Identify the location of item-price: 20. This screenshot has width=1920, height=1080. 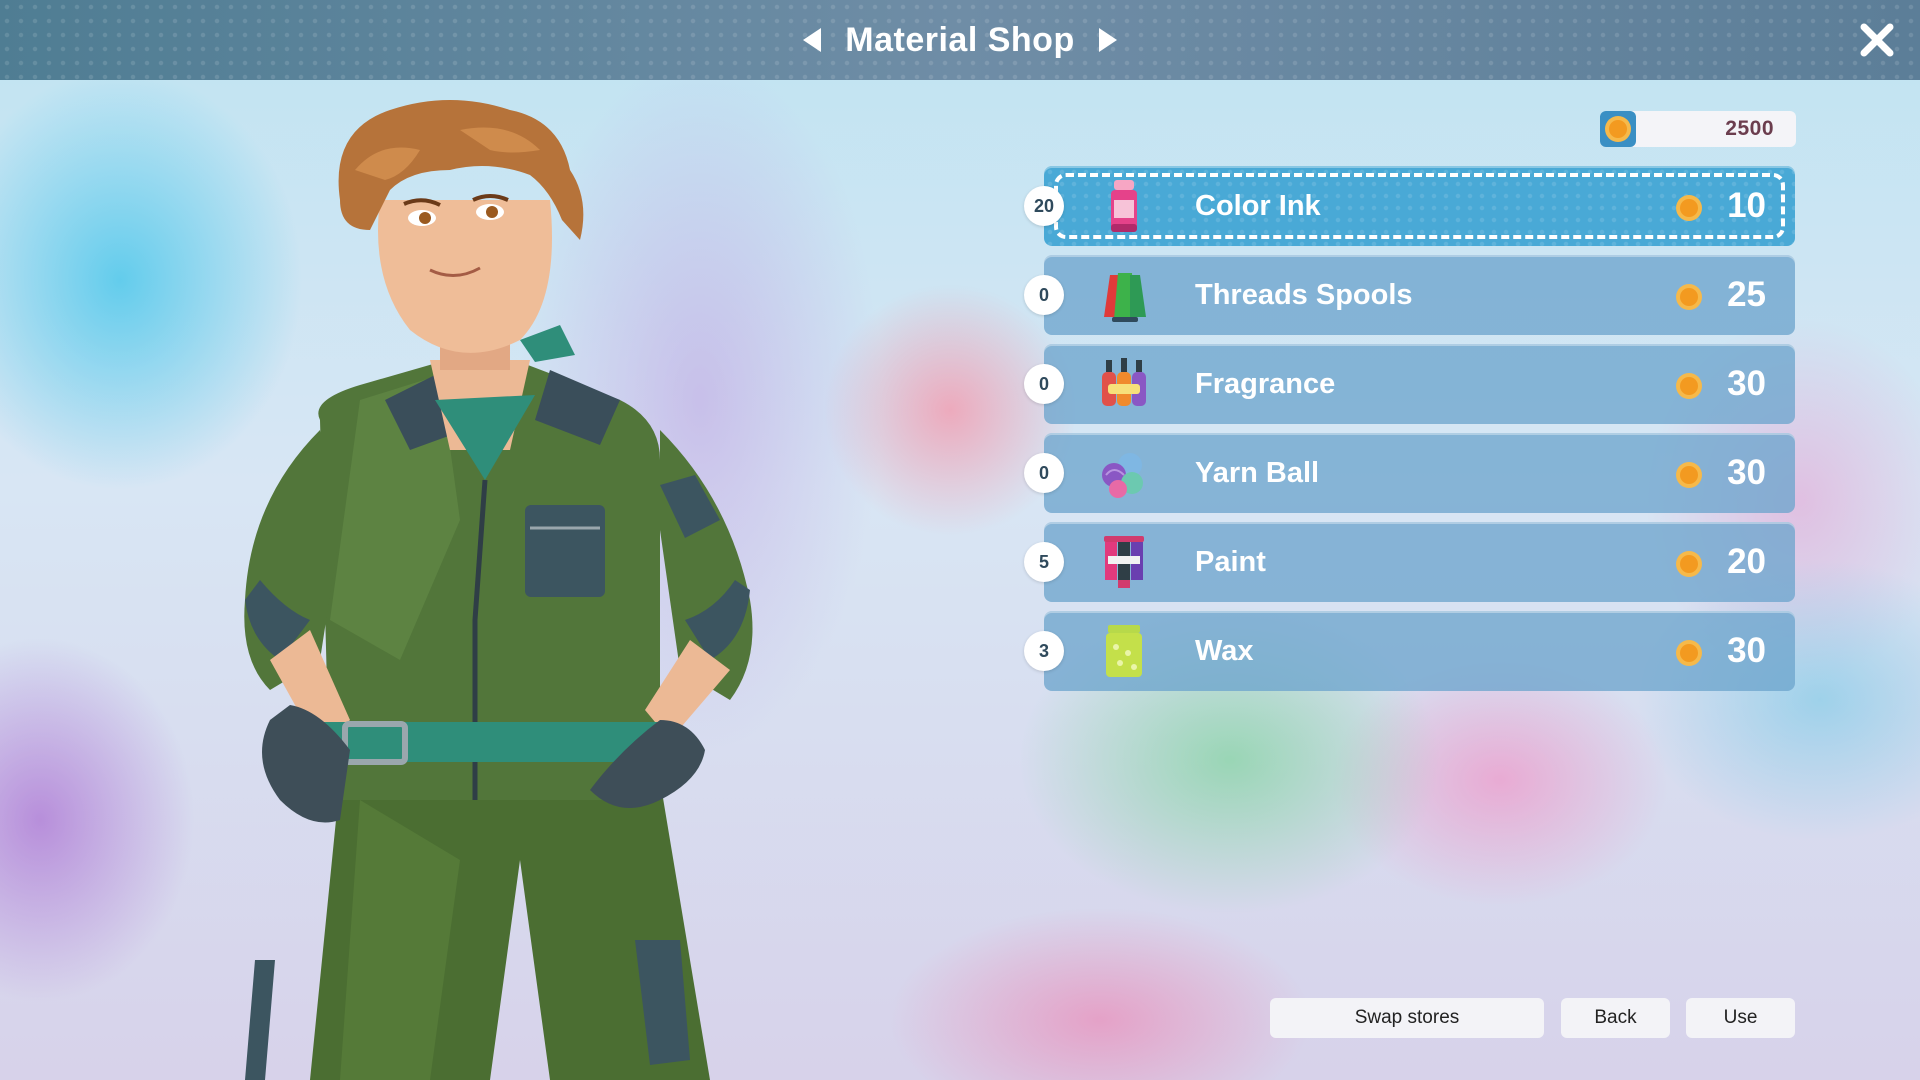
(1746, 561).